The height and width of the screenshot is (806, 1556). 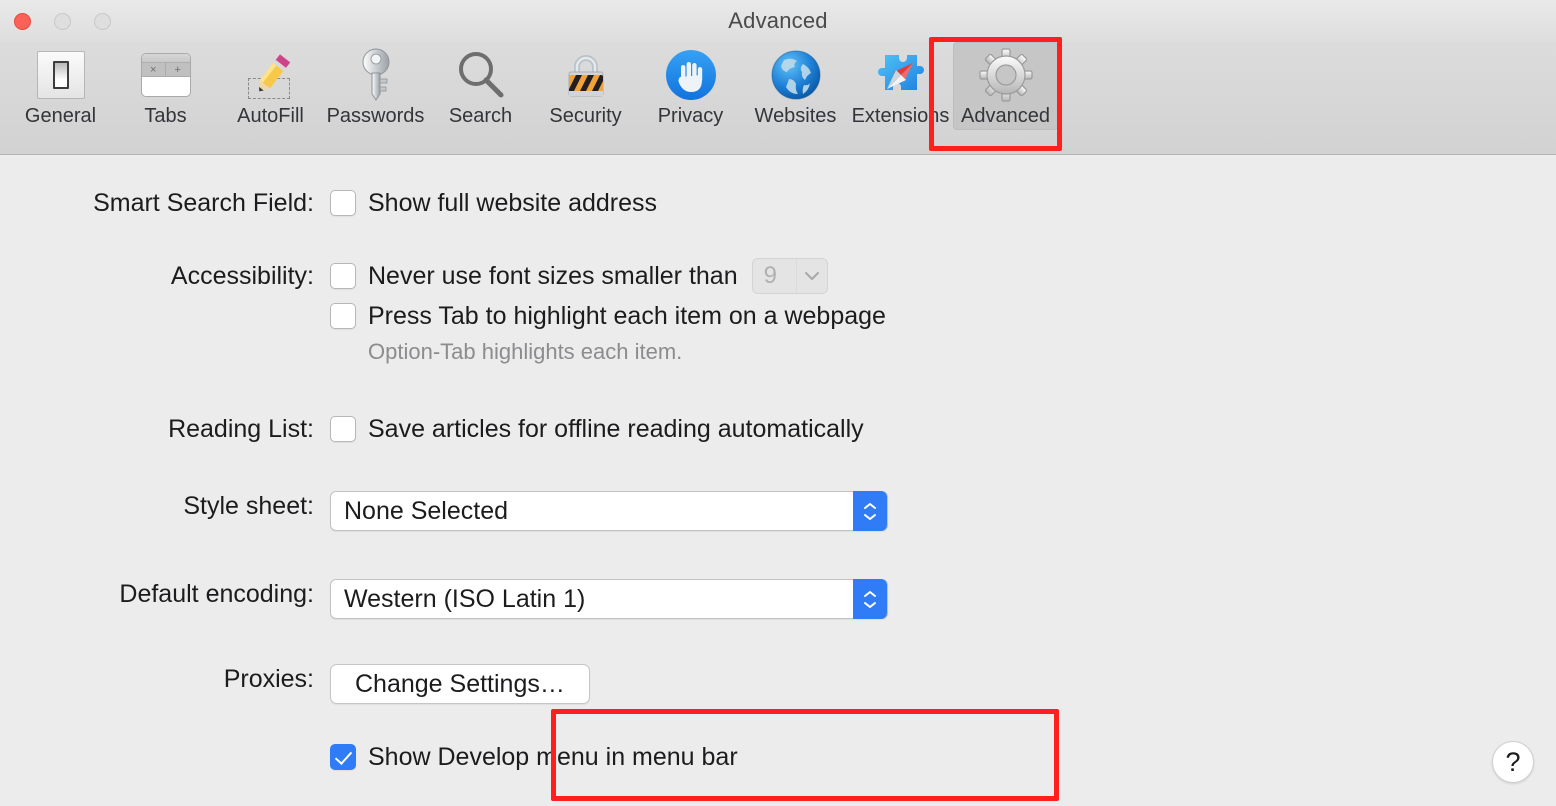 What do you see at coordinates (216, 594) in the screenshot?
I see `default-encoding-label: Default encoding:` at bounding box center [216, 594].